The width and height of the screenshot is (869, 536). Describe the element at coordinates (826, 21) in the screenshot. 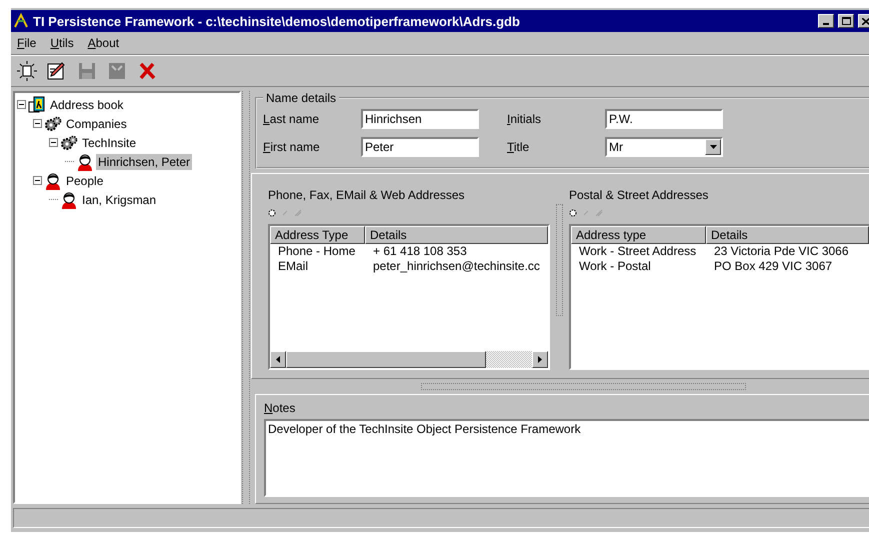

I see `minimize-button` at that location.